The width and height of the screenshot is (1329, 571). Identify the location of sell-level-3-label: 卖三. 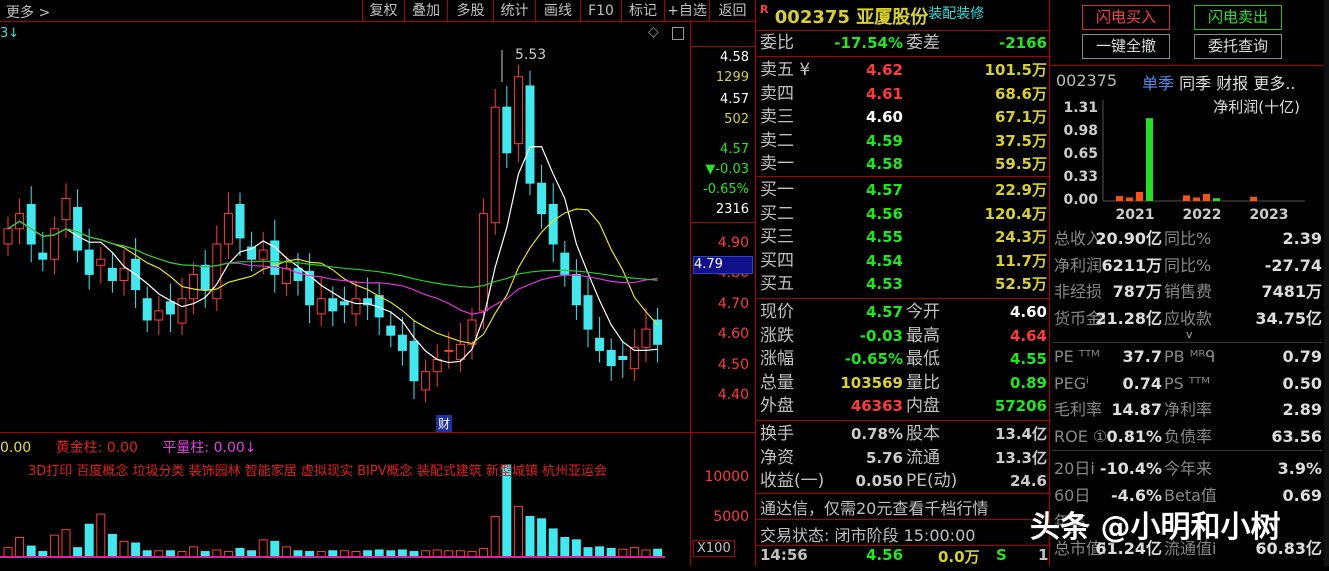
(777, 117).